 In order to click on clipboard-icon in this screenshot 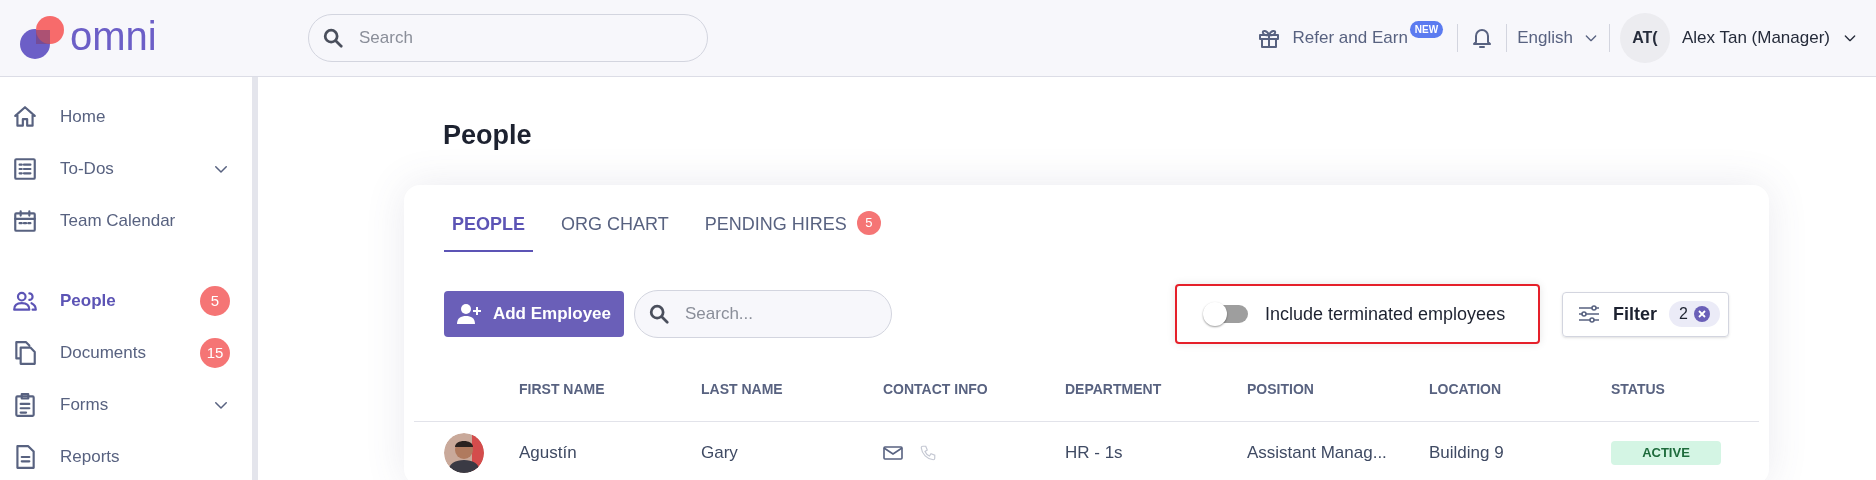, I will do `click(25, 405)`.